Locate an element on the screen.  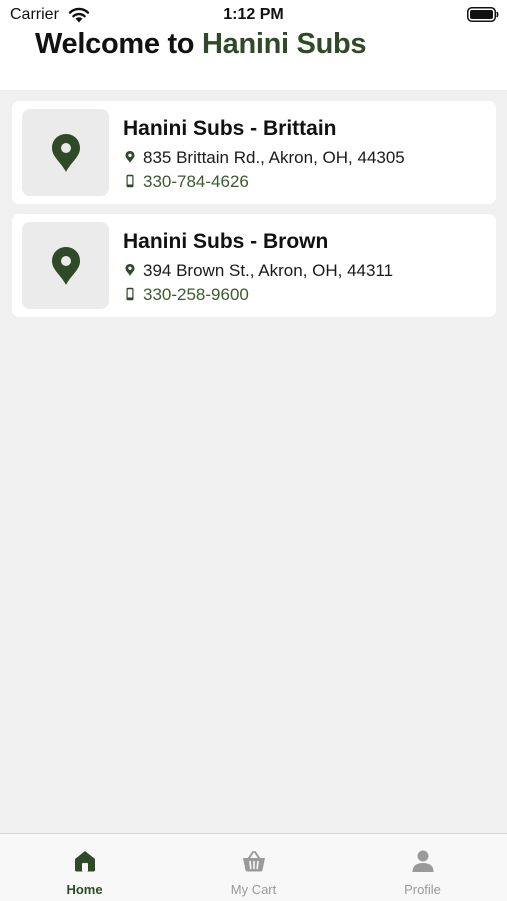
tab-profile-label: Profile is located at coordinates (422, 889).